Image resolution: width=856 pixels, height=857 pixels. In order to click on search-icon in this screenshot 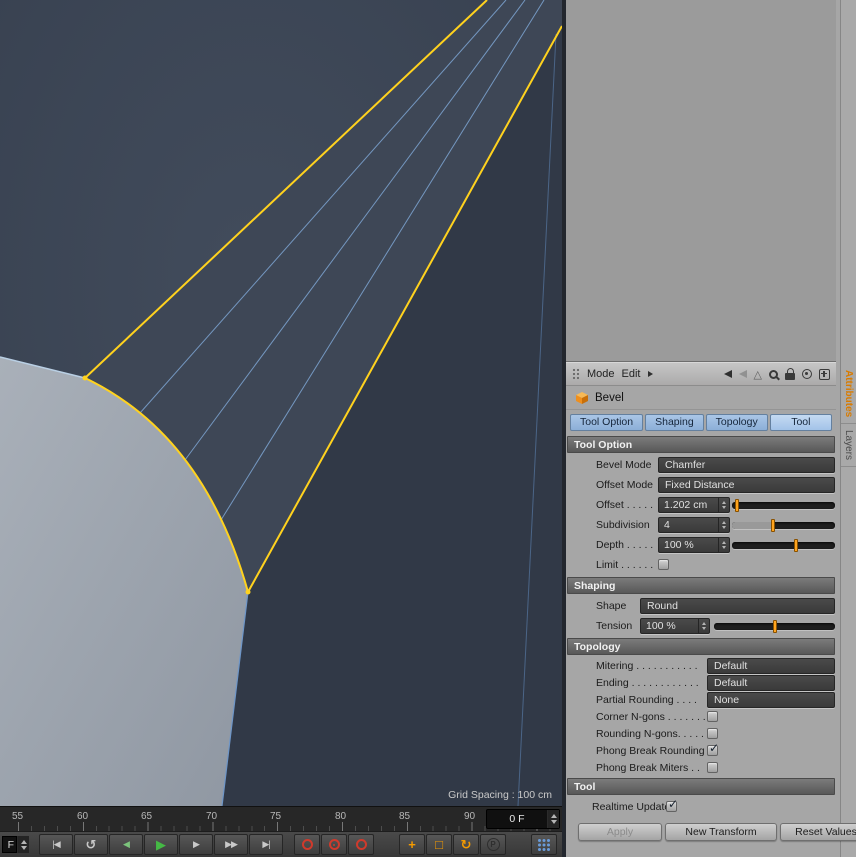, I will do `click(773, 374)`.